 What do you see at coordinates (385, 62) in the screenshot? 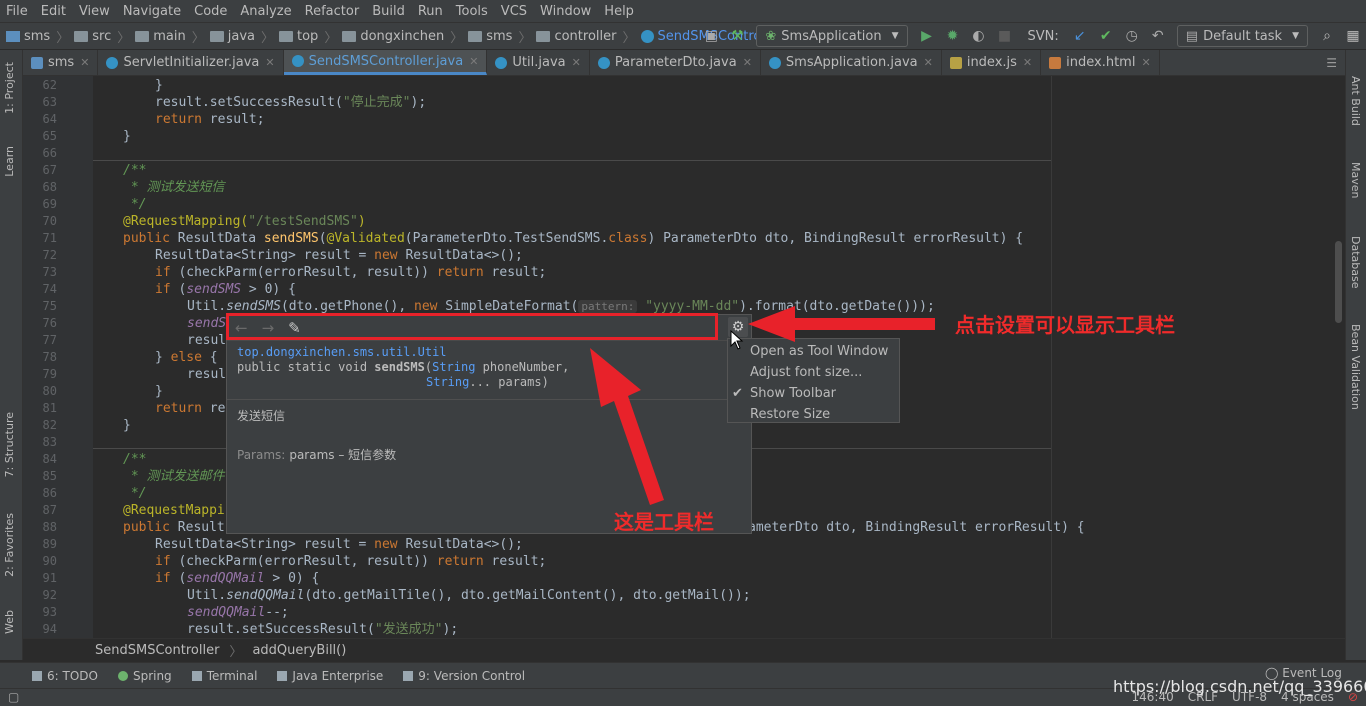
I see `tab-send-sms-controller: SendSMSController.java ✕` at bounding box center [385, 62].